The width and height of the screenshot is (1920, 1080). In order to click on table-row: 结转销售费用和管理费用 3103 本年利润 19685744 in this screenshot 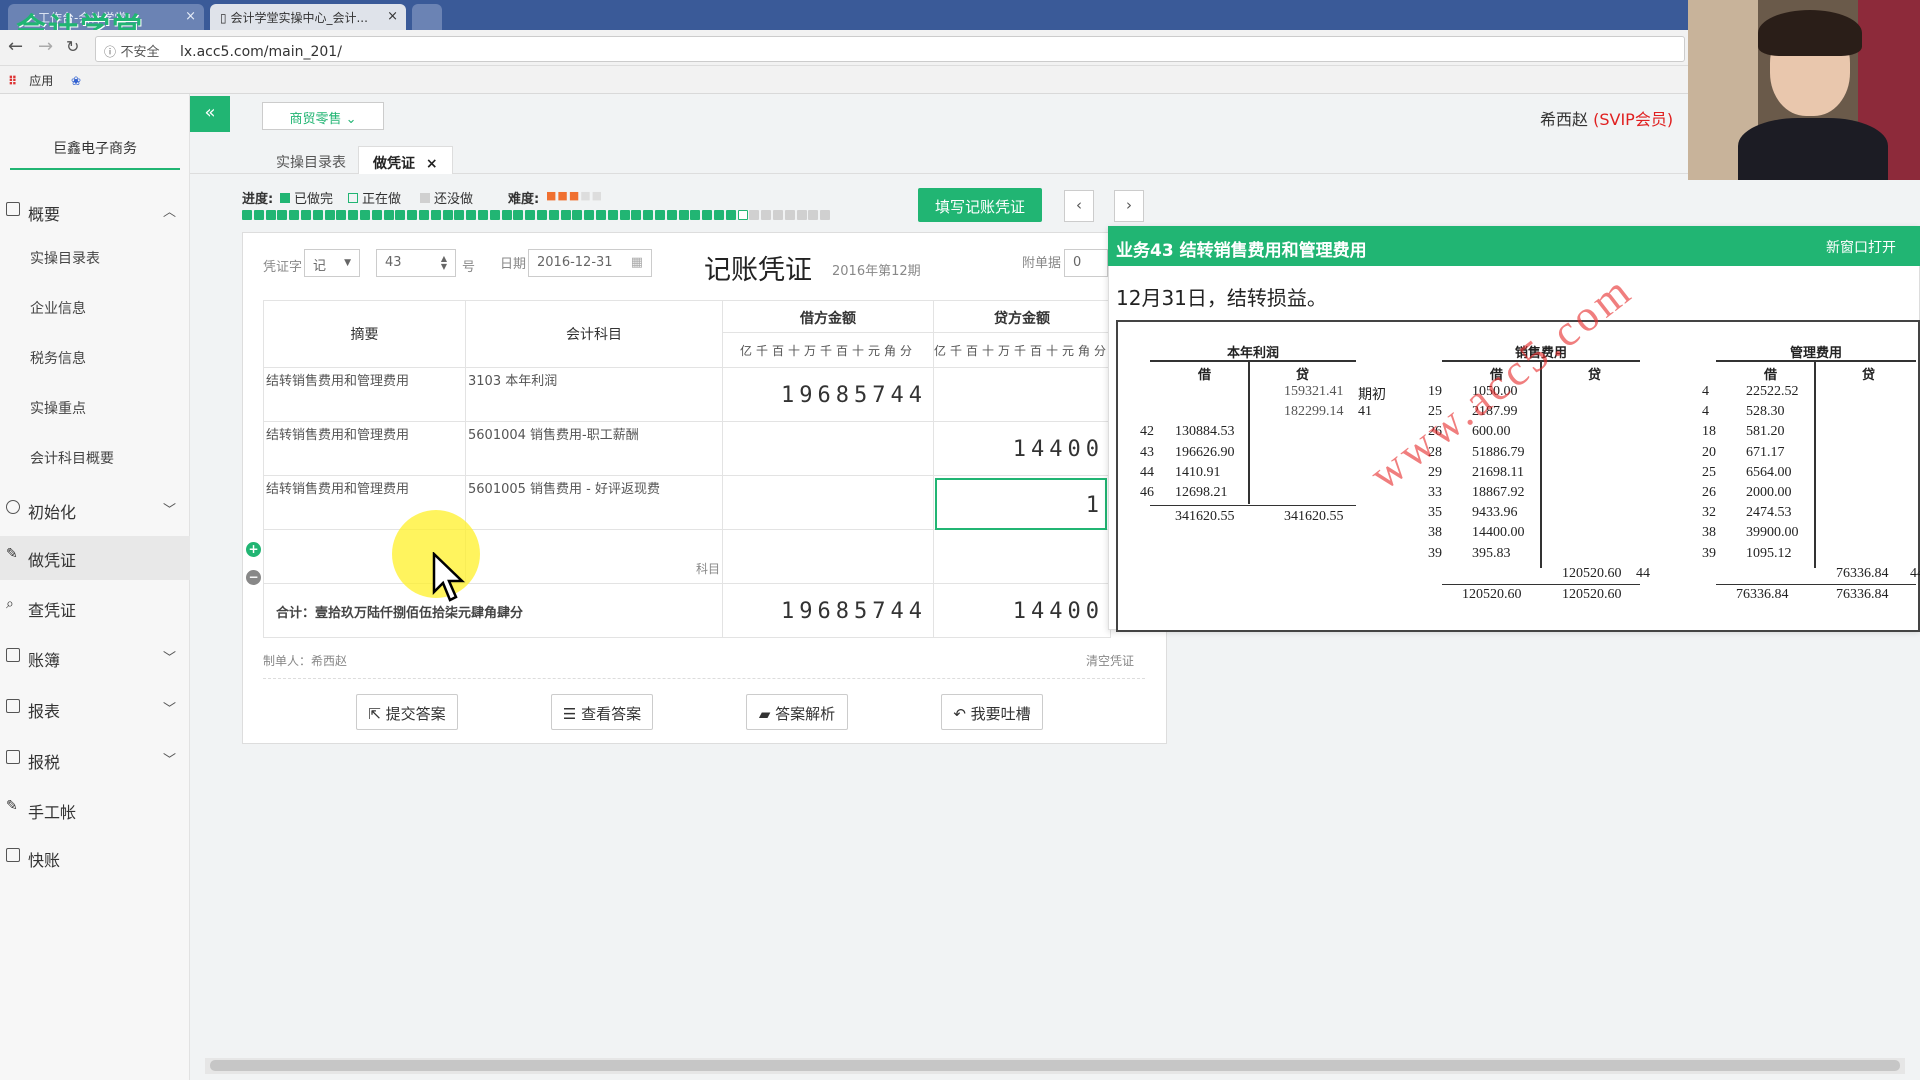, I will do `click(687, 394)`.